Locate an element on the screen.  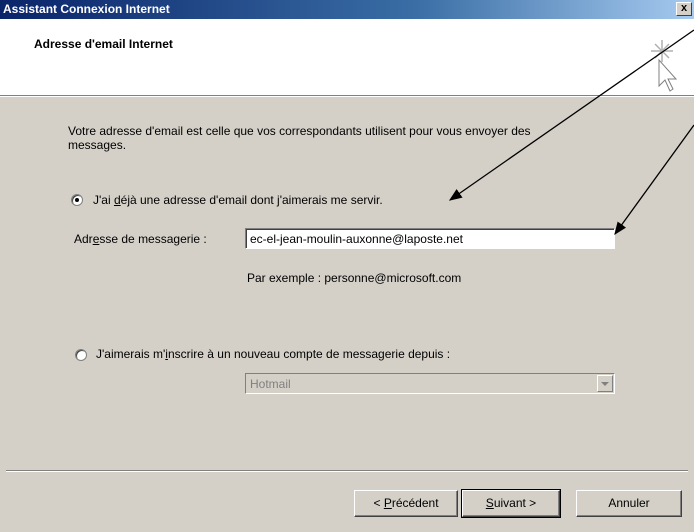
provider-dropdown-button is located at coordinates (605, 383).